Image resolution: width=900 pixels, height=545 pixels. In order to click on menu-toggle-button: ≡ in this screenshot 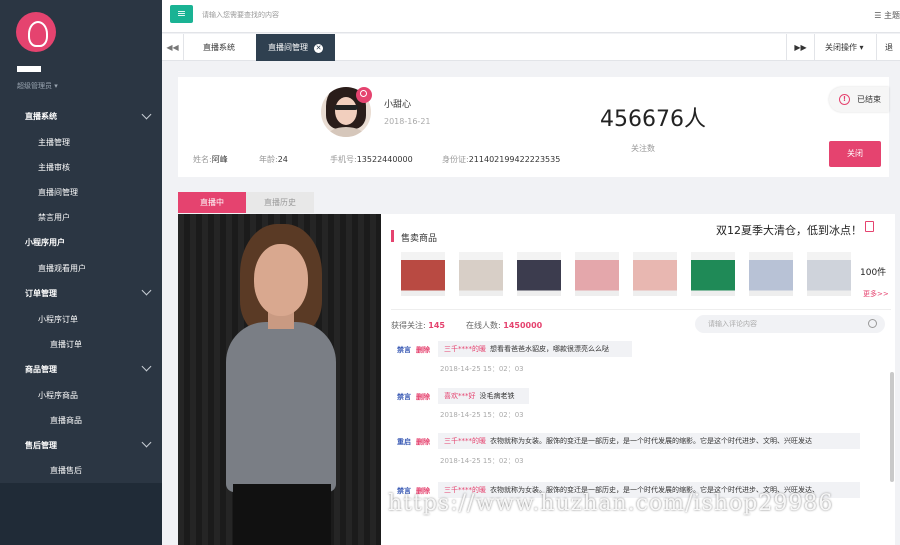, I will do `click(181, 14)`.